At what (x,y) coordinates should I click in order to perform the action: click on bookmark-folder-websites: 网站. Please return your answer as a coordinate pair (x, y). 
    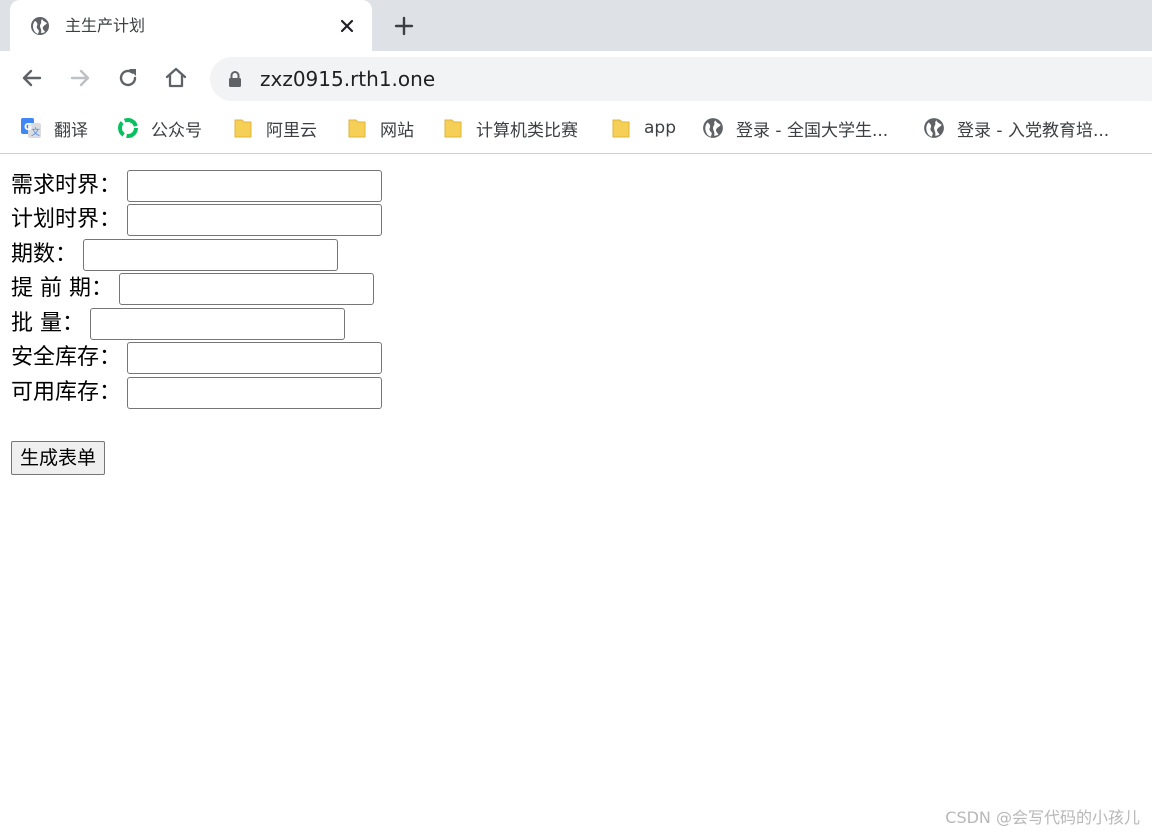
    Looking at the image, I should click on (380, 128).